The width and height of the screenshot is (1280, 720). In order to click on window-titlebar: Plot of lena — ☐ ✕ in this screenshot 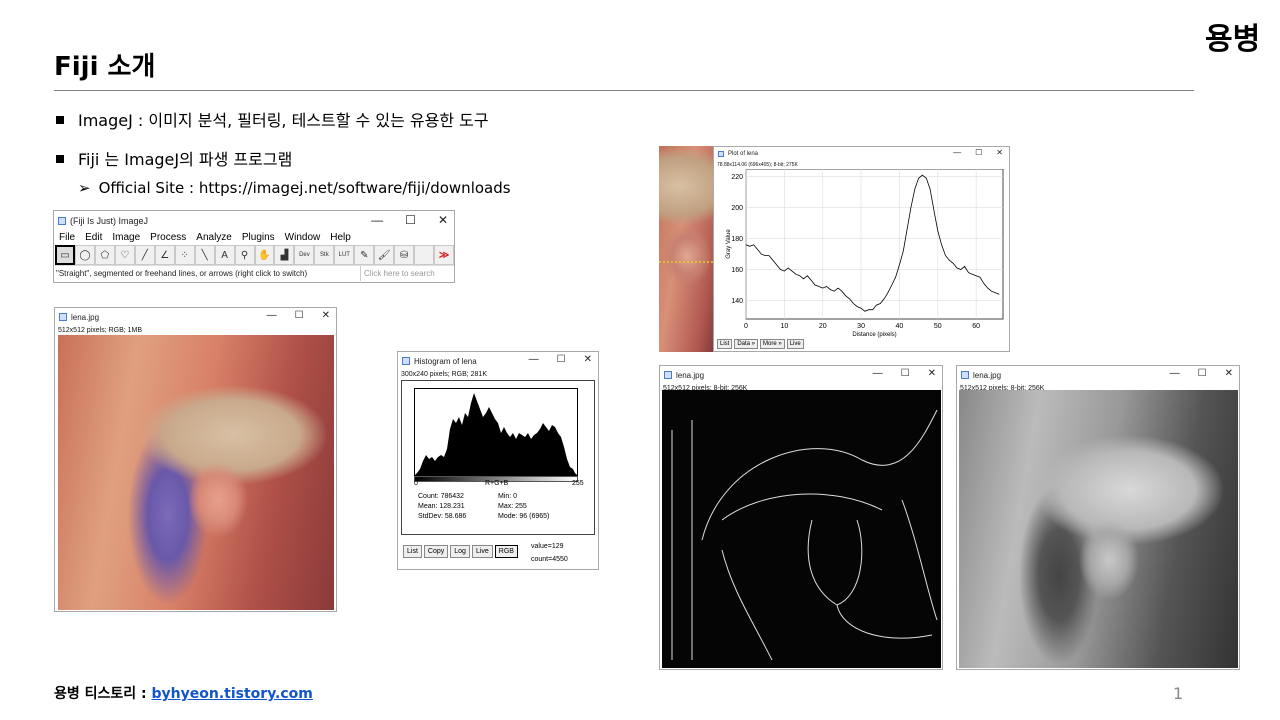, I will do `click(861, 154)`.